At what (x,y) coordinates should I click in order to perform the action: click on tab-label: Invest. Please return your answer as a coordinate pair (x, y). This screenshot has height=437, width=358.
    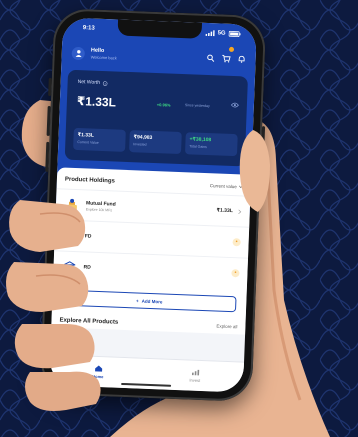
    Looking at the image, I should click on (195, 380).